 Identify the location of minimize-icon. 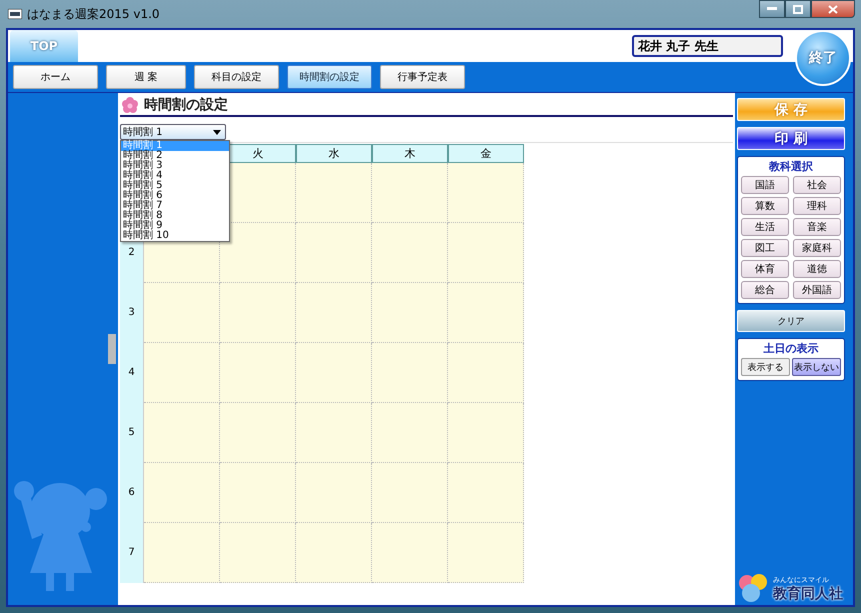
(772, 9).